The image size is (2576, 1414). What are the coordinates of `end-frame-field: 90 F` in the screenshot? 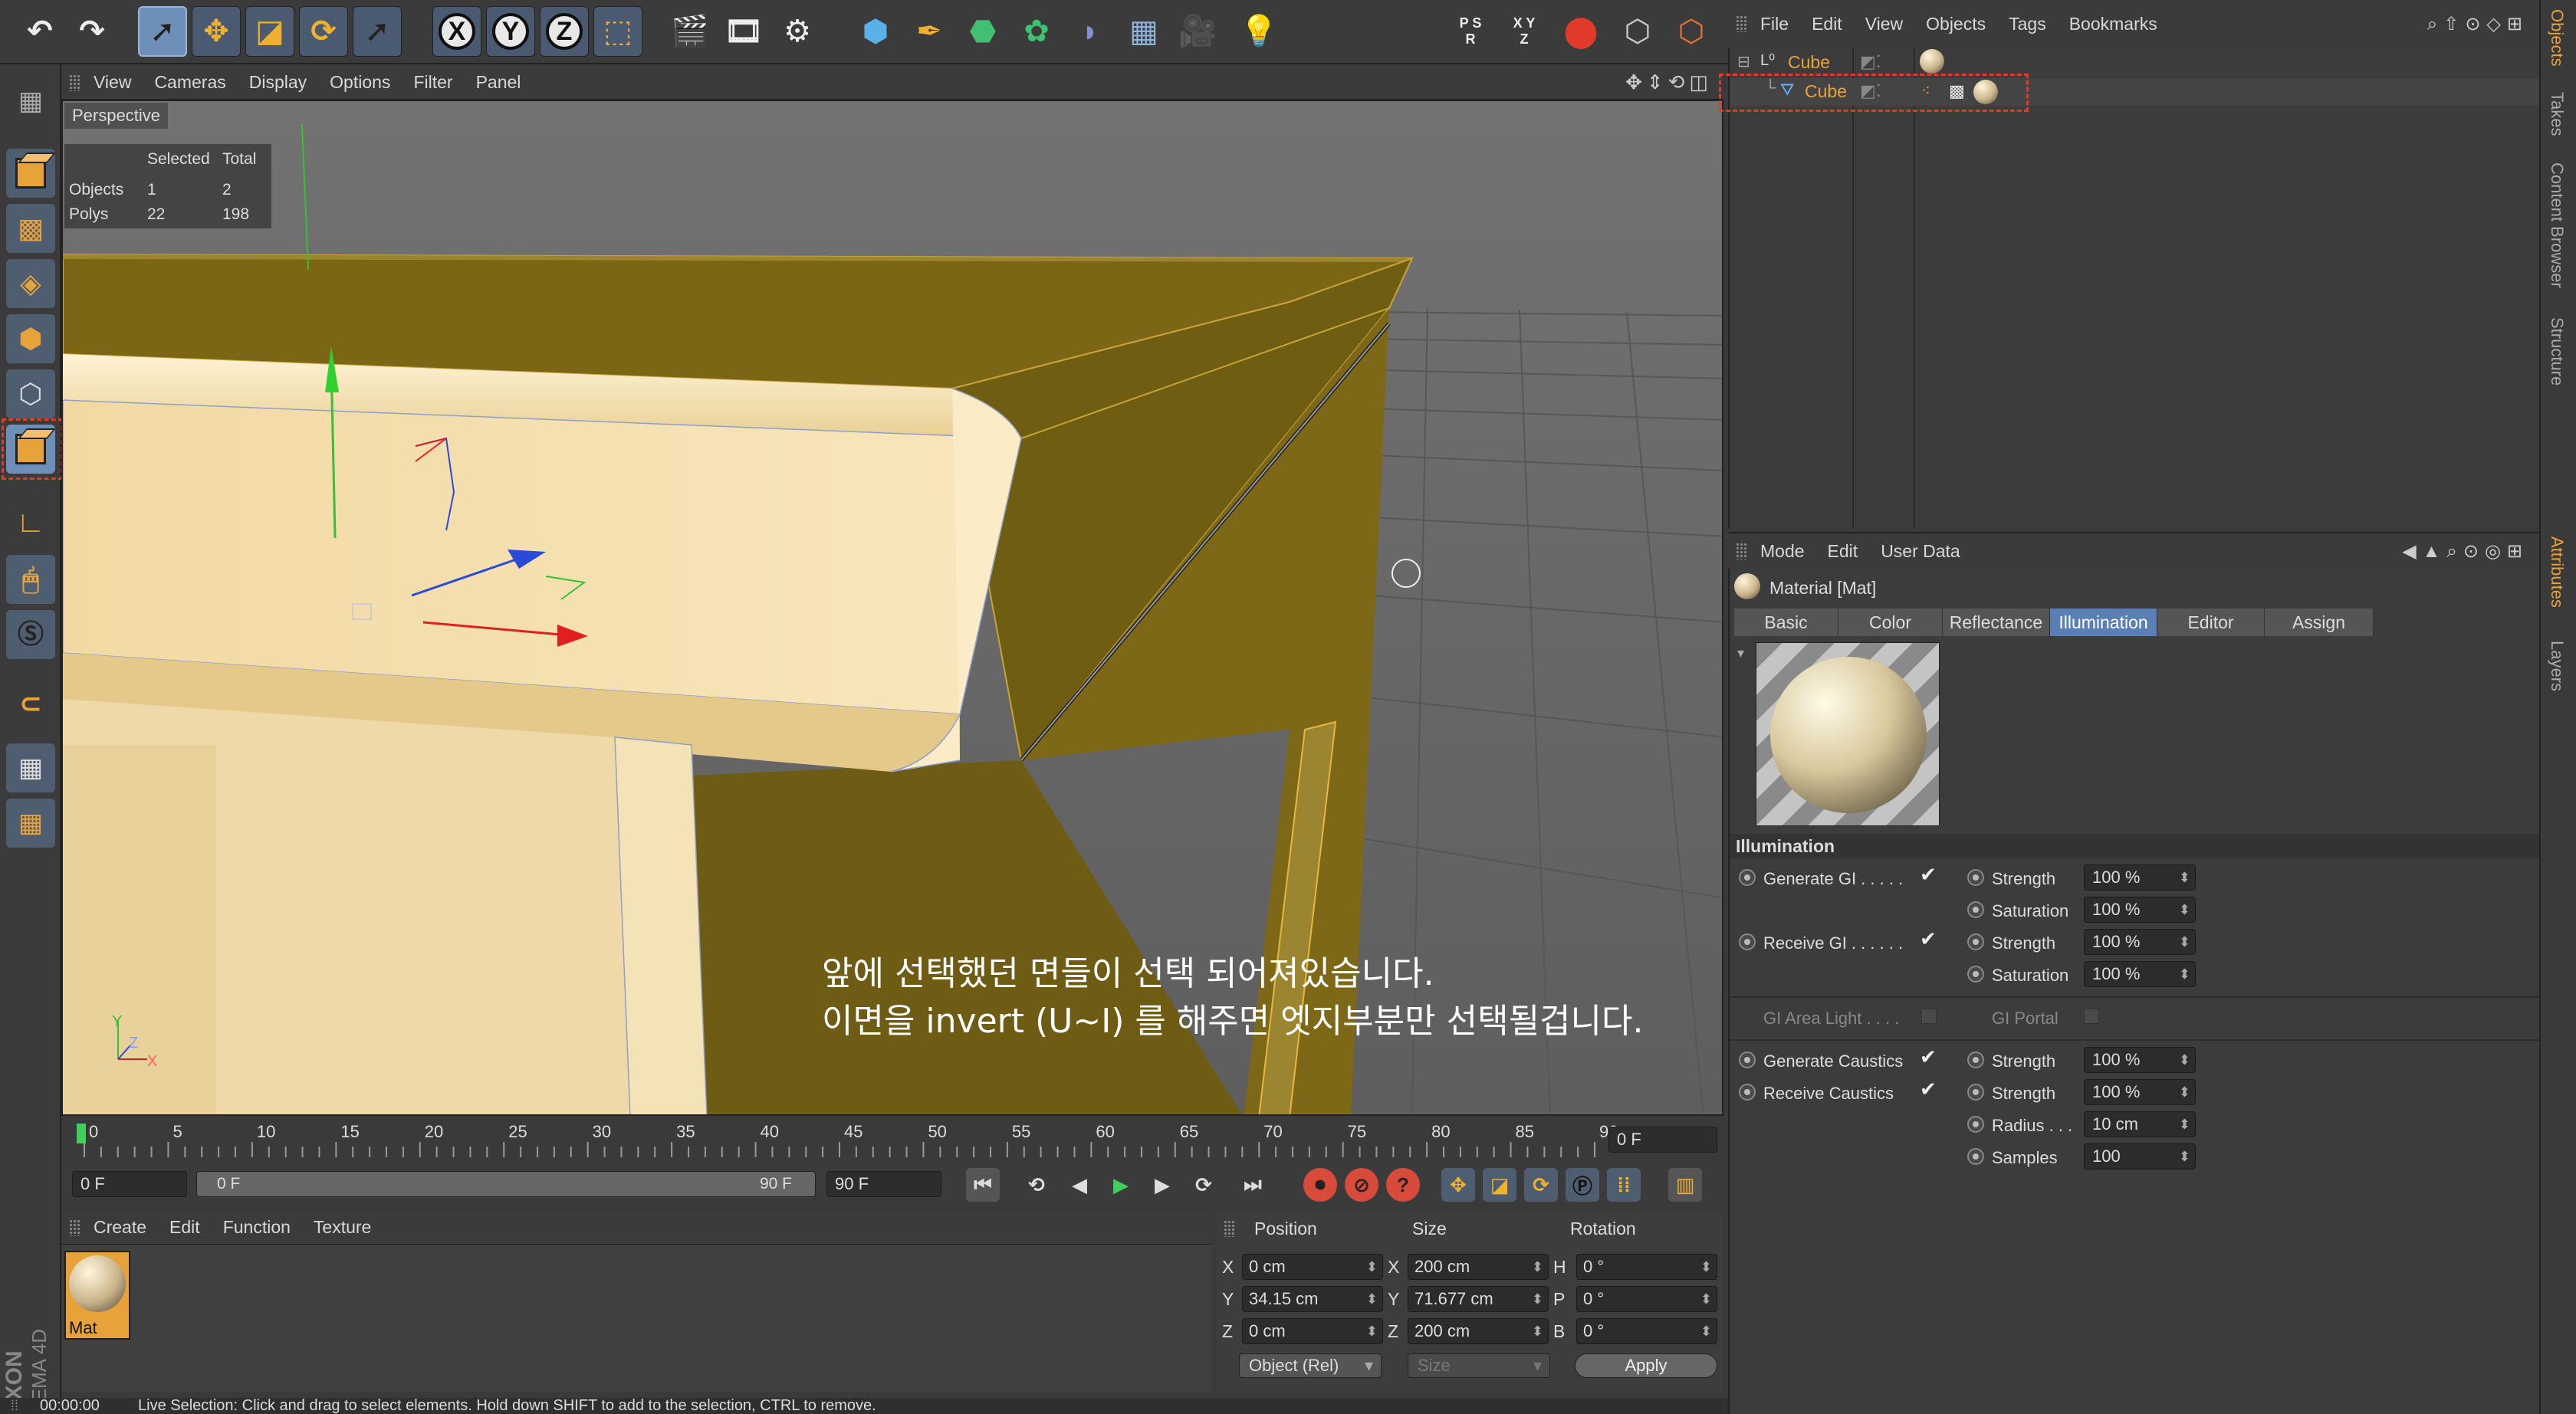 It's located at (883, 1184).